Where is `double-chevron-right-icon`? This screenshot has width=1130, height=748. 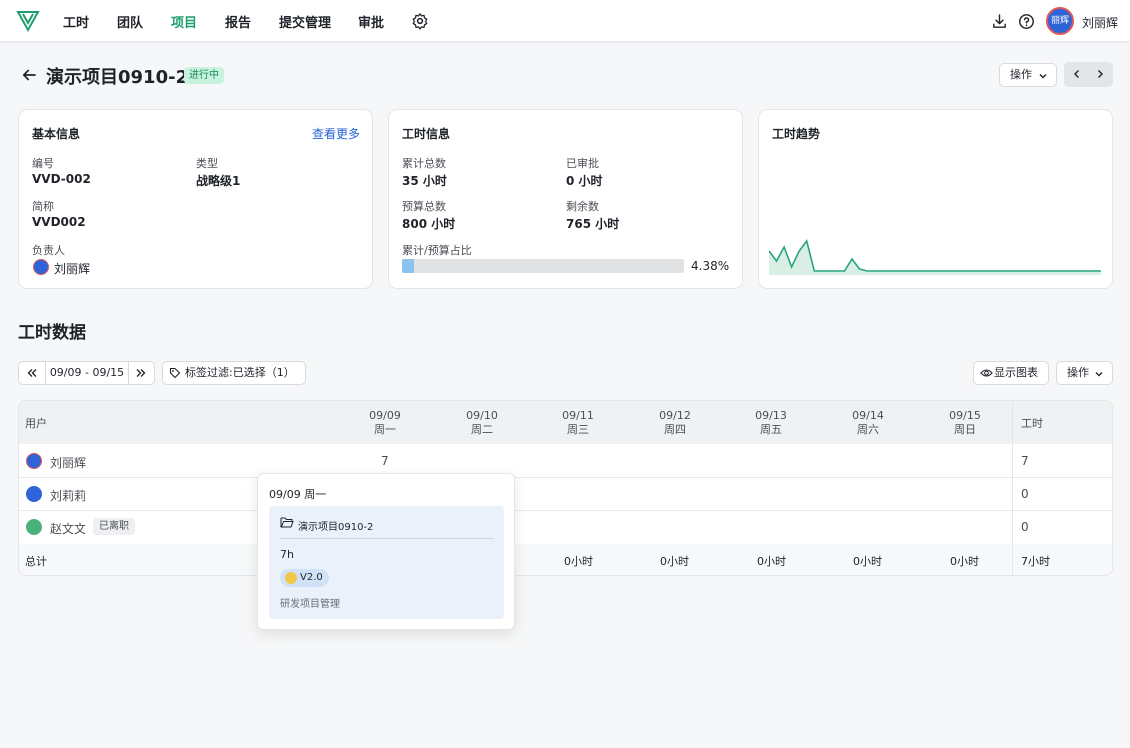
double-chevron-right-icon is located at coordinates (141, 373).